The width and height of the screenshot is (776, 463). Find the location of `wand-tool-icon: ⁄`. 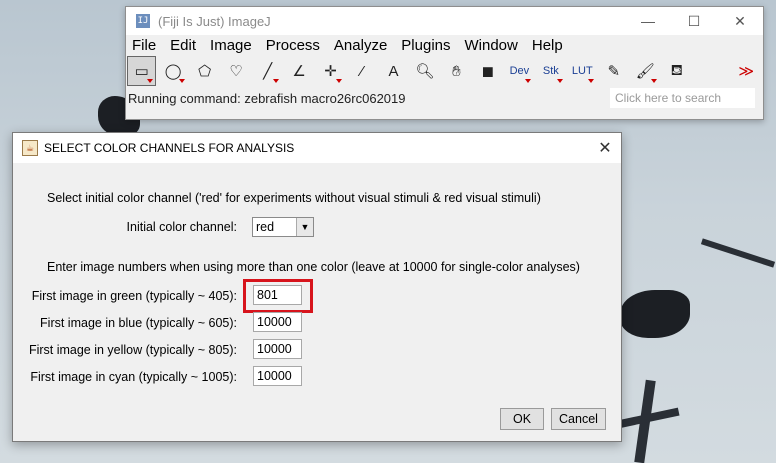

wand-tool-icon: ⁄ is located at coordinates (361, 71).